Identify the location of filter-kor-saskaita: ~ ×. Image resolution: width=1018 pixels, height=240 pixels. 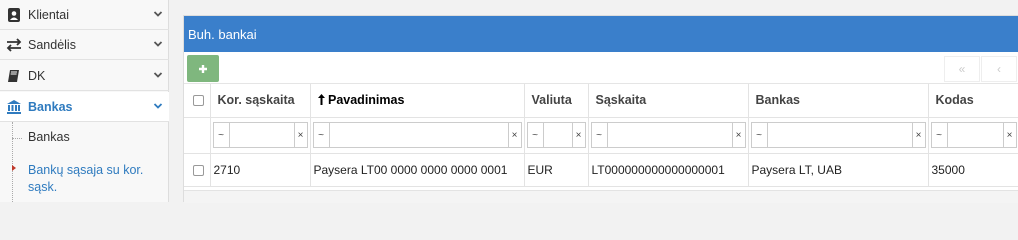
(260, 135).